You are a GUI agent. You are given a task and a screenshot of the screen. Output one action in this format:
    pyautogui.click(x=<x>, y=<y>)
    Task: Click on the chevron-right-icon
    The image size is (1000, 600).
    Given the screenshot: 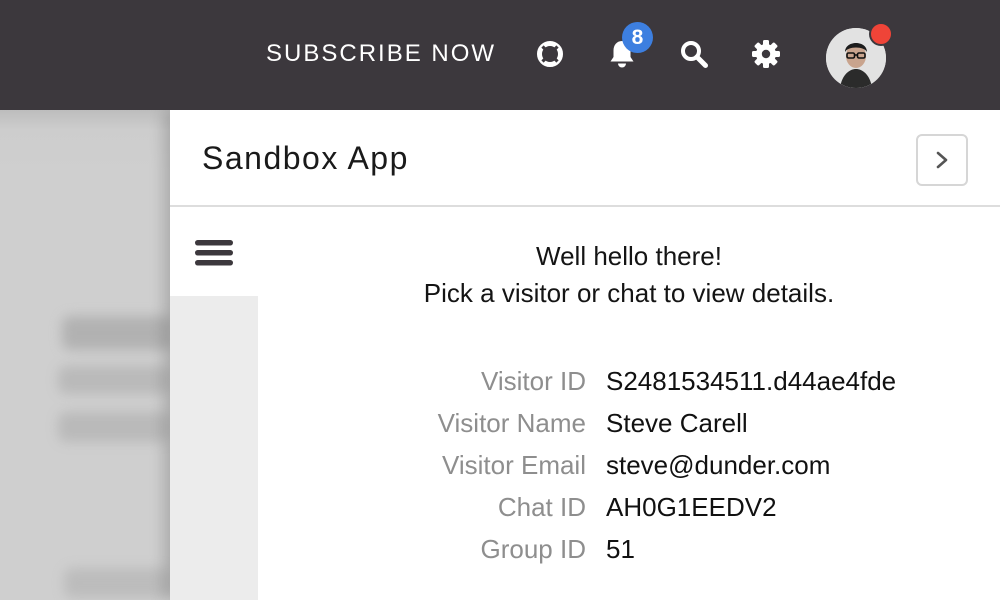 What is the action you would take?
    pyautogui.click(x=942, y=160)
    